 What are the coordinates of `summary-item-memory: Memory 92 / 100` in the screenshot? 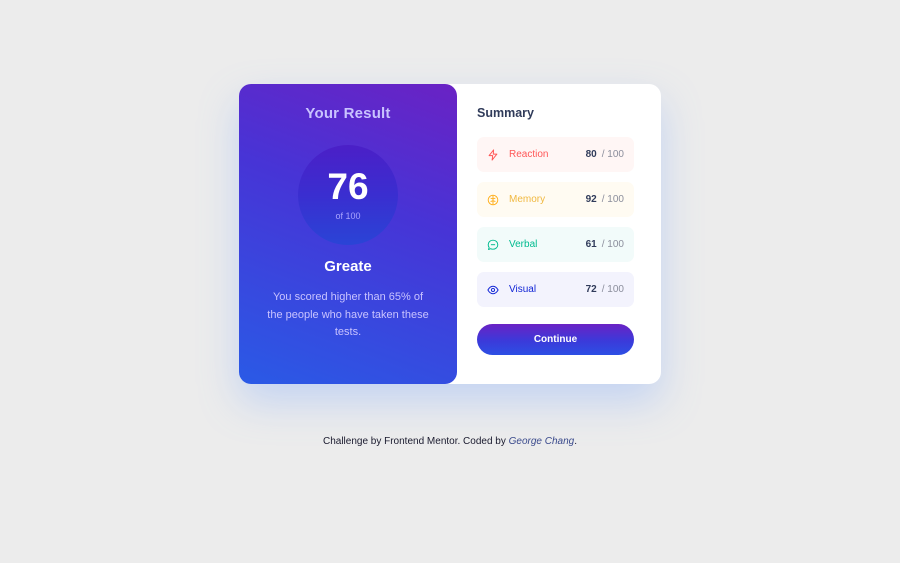 It's located at (555, 199).